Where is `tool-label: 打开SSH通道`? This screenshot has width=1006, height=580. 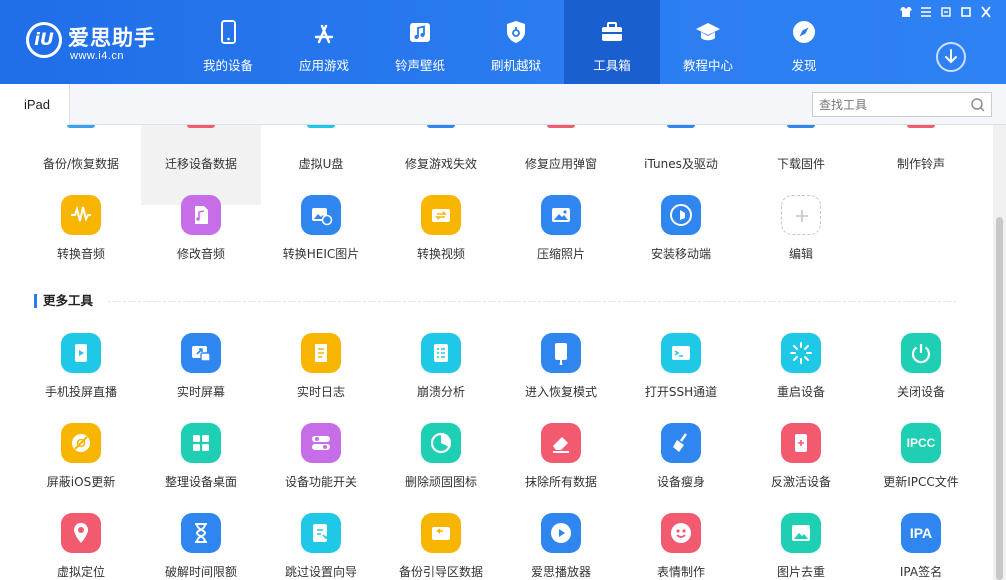
tool-label: 打开SSH通道 is located at coordinates (681, 392).